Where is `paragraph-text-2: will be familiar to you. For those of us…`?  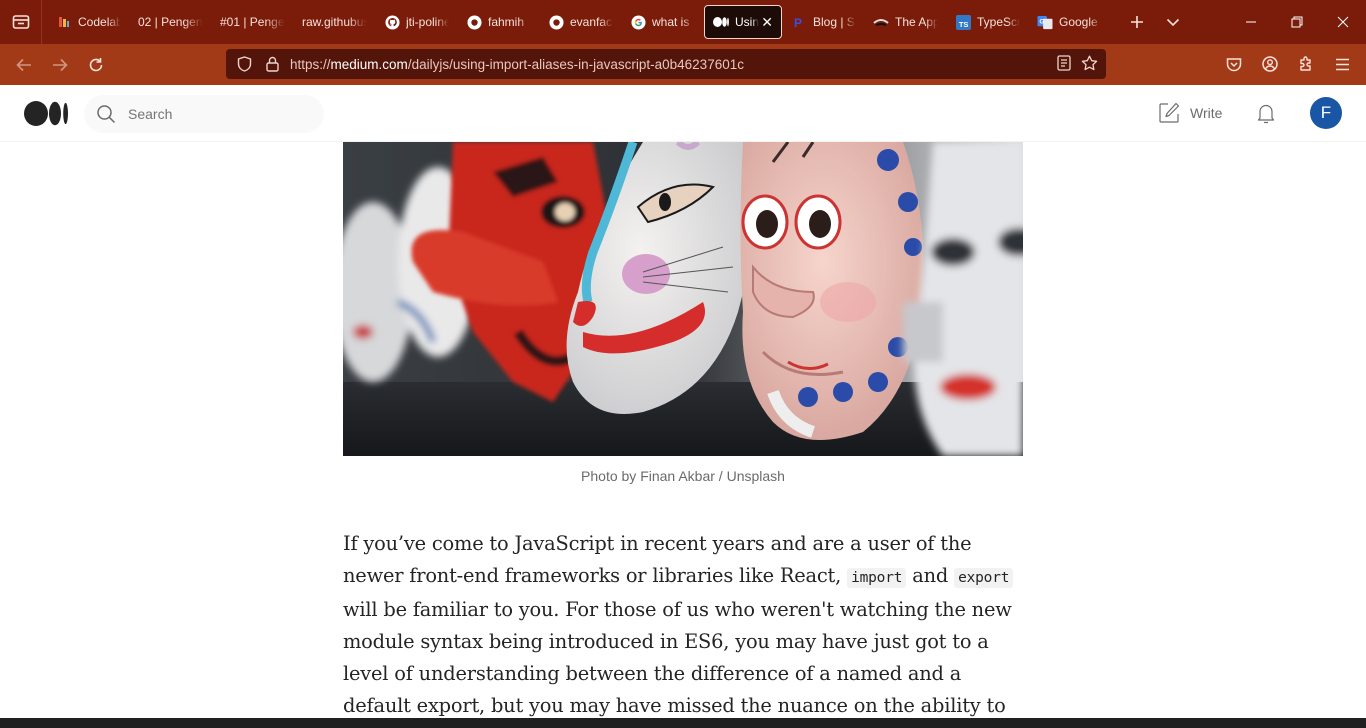
paragraph-text-2: will be familiar to you. For those of us… is located at coordinates (677, 663).